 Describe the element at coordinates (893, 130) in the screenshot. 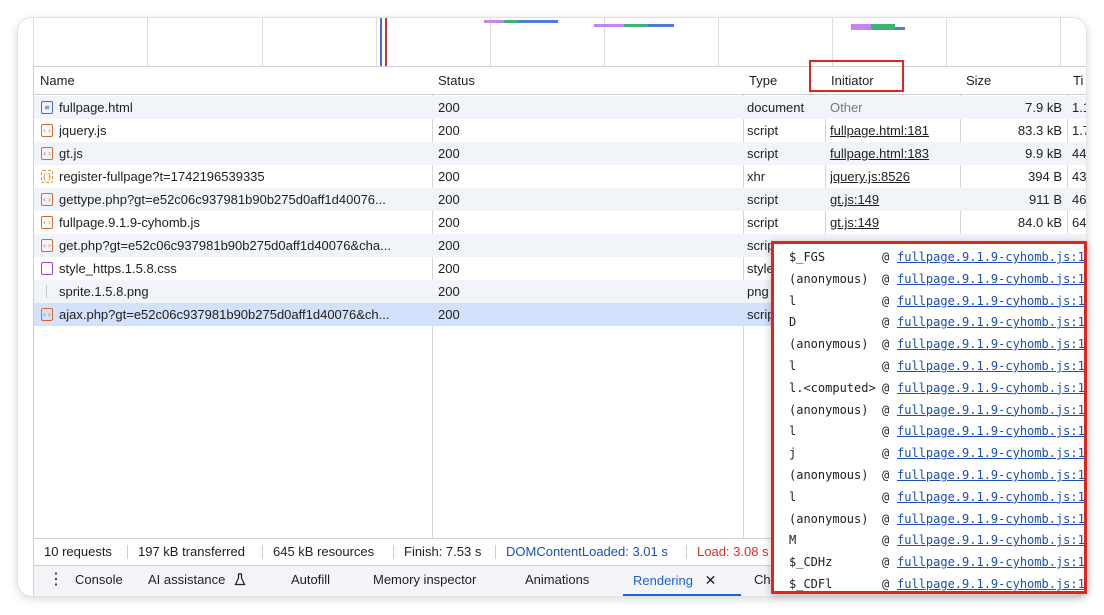

I see `request-initiator-cell: fullpage.html:181` at that location.